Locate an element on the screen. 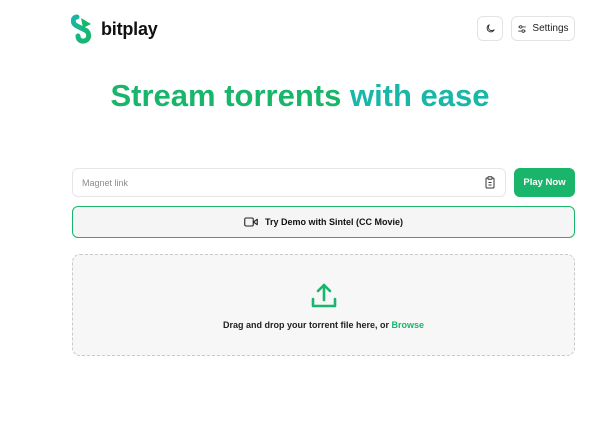  app-name: bitplay is located at coordinates (129, 28).